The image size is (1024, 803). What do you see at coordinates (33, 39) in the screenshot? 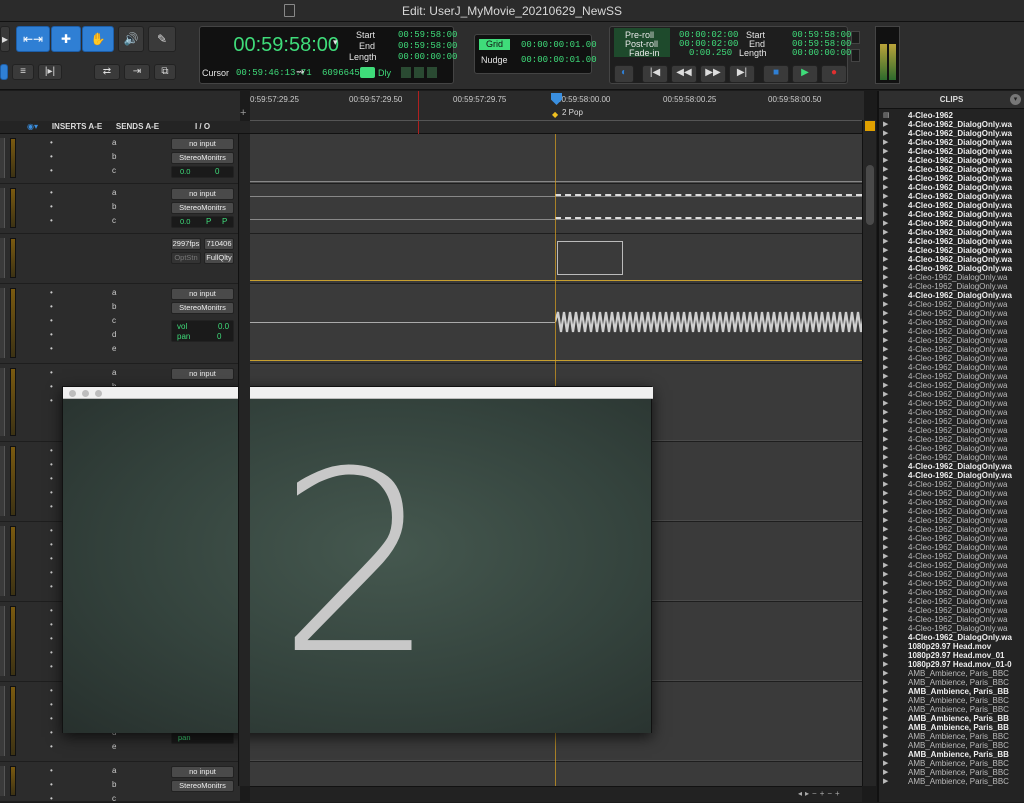
I see `trim-tool-button: ⇤⇥` at bounding box center [33, 39].